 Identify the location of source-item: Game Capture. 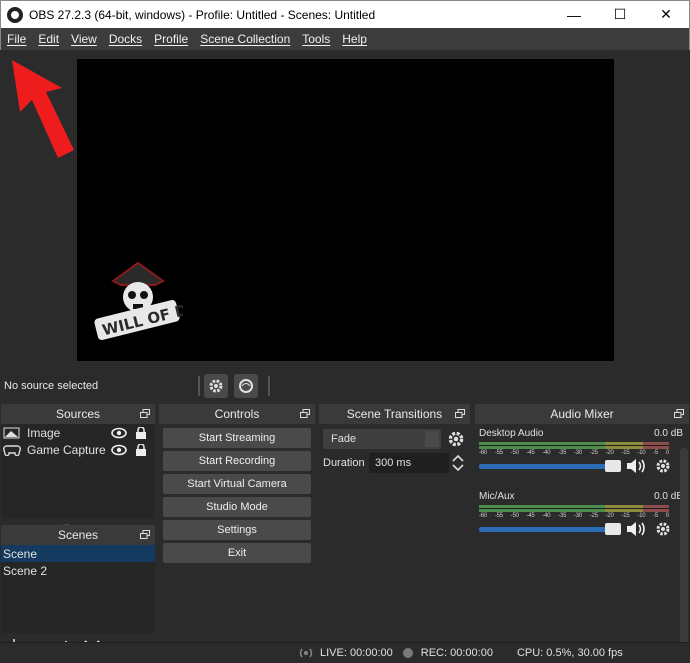
(78, 449).